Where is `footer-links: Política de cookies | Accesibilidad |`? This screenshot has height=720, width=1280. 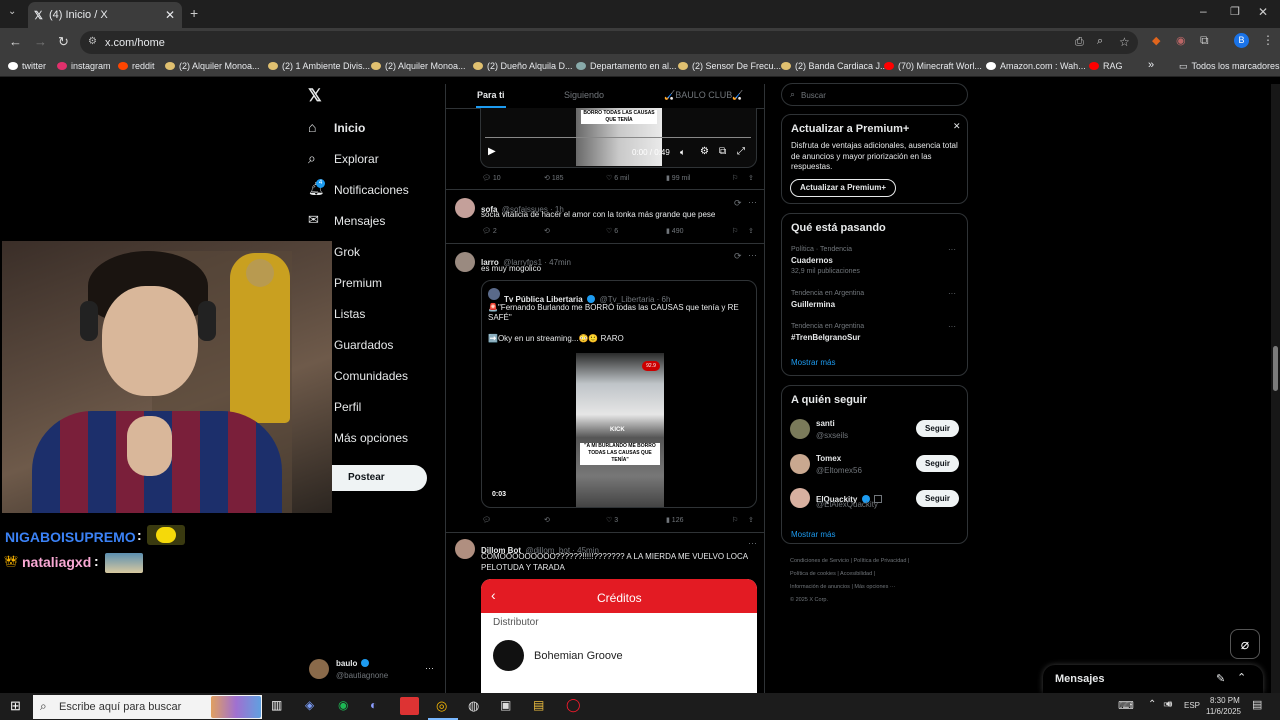
footer-links: Política de cookies | Accesibilidad | is located at coordinates (877, 574).